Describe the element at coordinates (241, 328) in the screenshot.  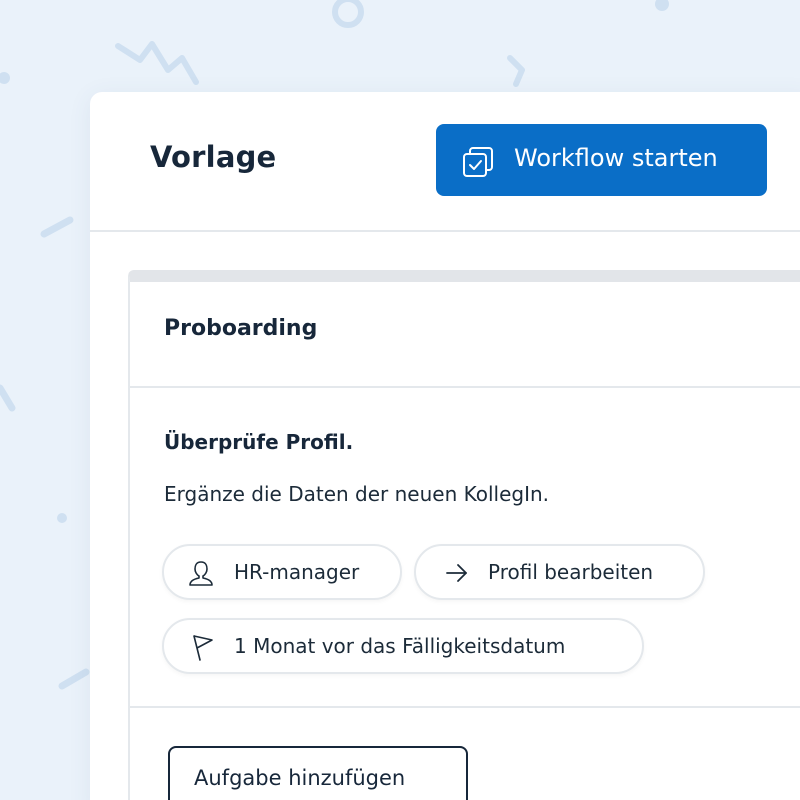
I see `section-title: Proboarding` at that location.